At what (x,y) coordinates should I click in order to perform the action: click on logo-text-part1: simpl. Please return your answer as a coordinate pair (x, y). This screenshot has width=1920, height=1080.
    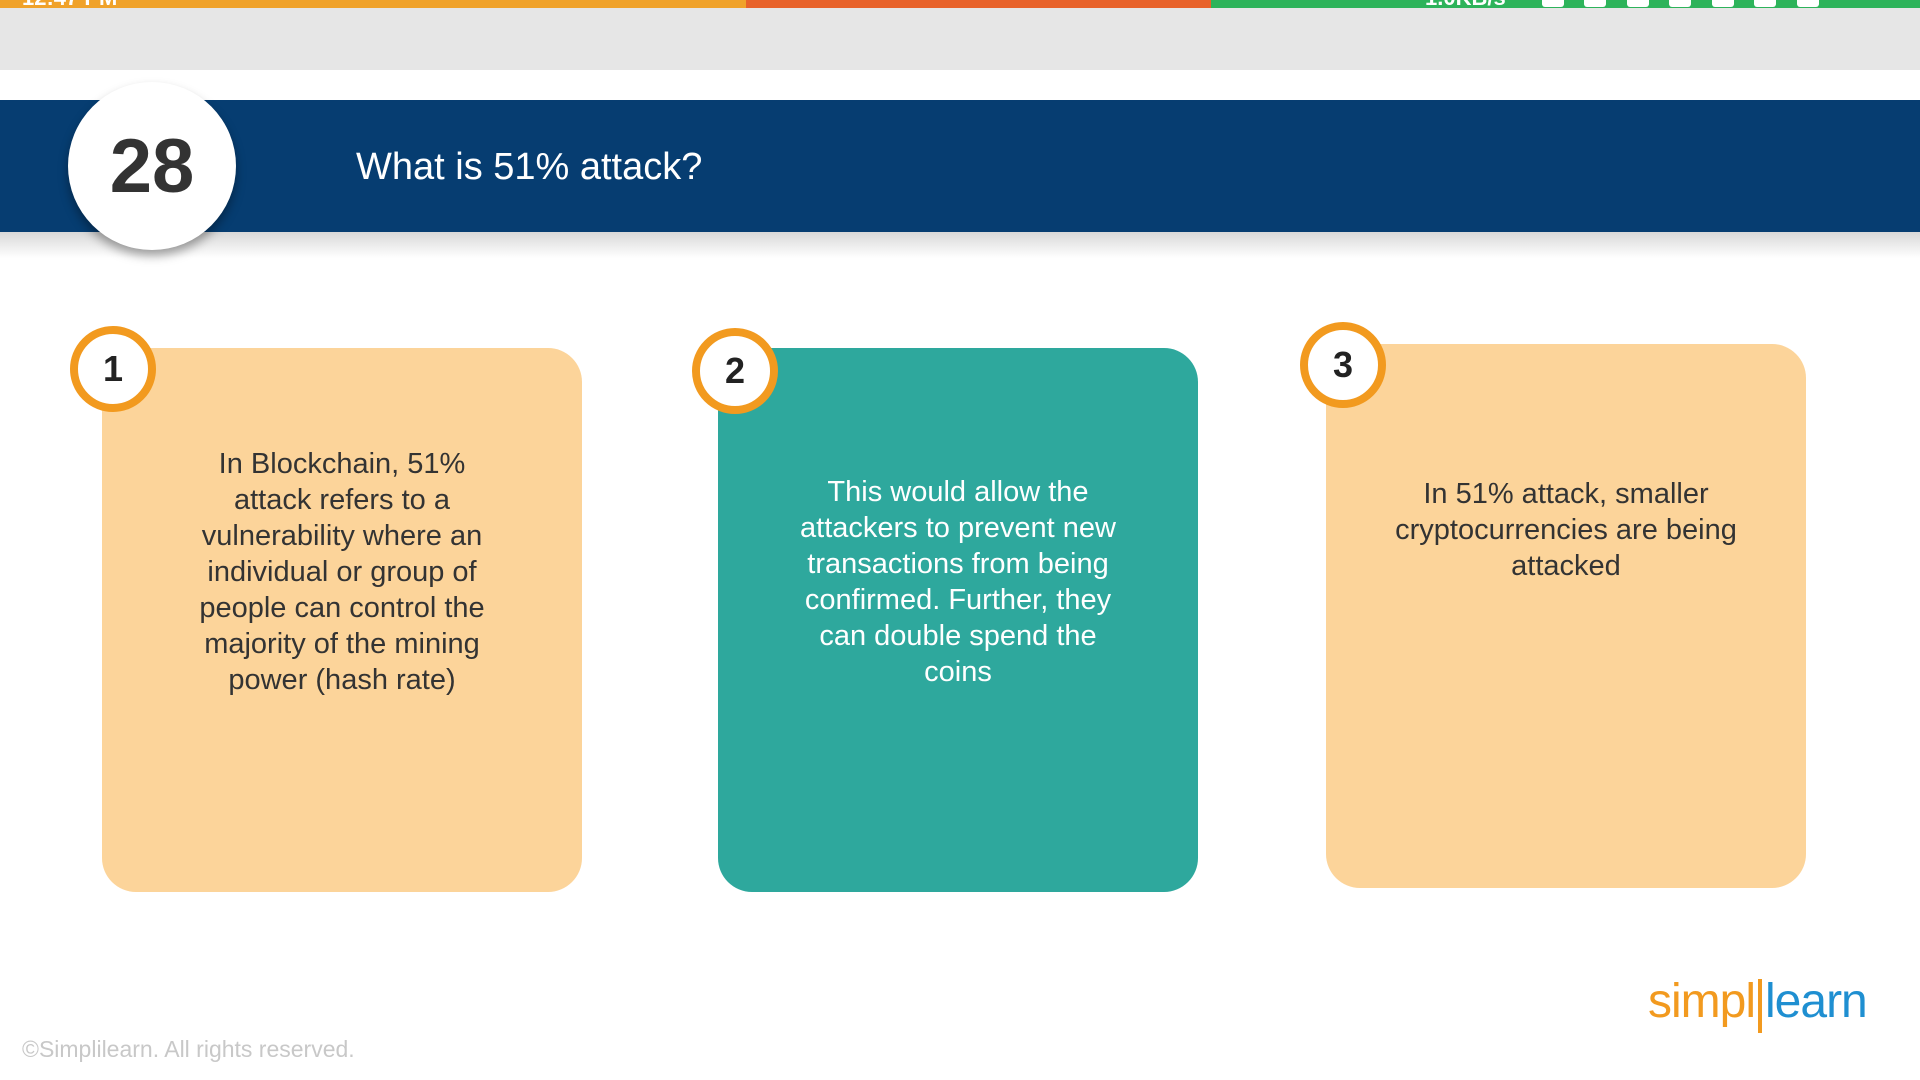
    Looking at the image, I should click on (1702, 1001).